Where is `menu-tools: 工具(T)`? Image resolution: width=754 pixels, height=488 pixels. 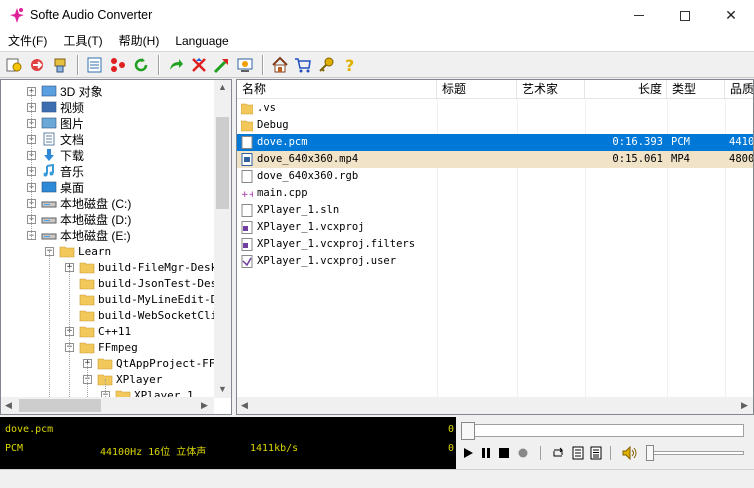 menu-tools: 工具(T) is located at coordinates (82, 41).